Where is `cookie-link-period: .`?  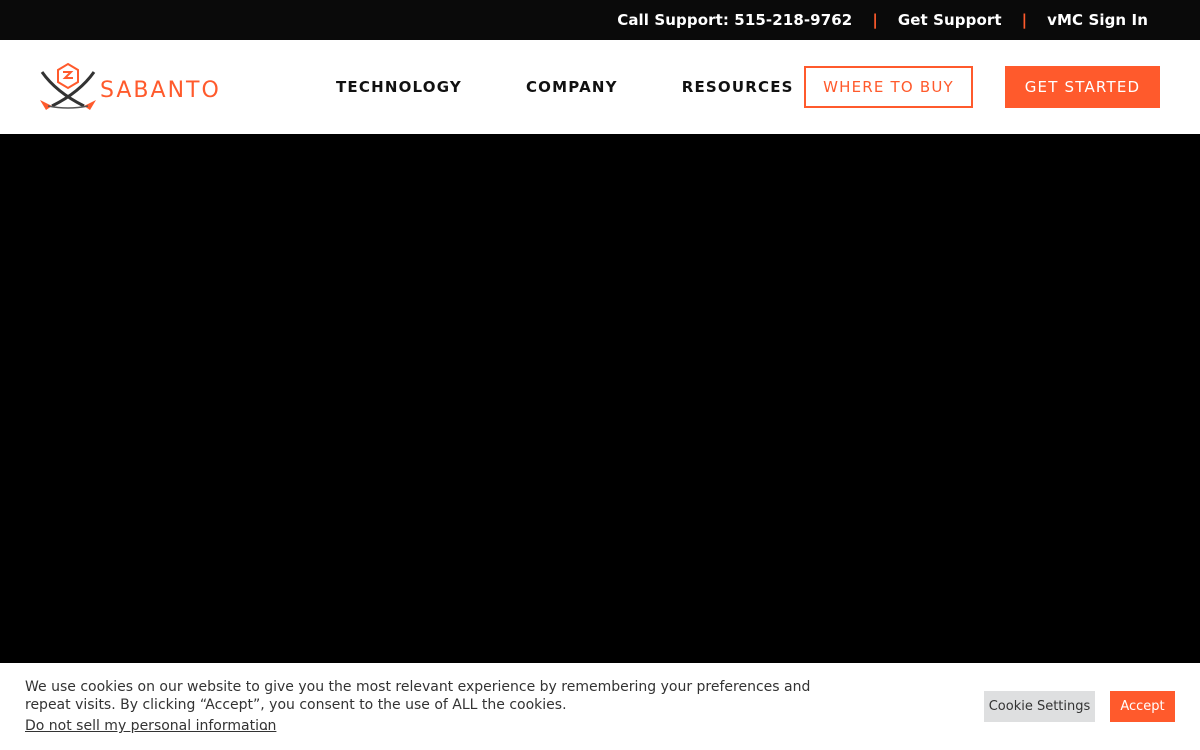 cookie-link-period: . is located at coordinates (266, 726).